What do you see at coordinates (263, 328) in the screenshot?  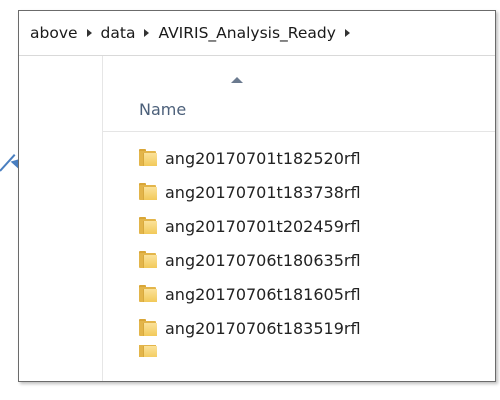 I see `folder-name: ang20170706t183519rfl` at bounding box center [263, 328].